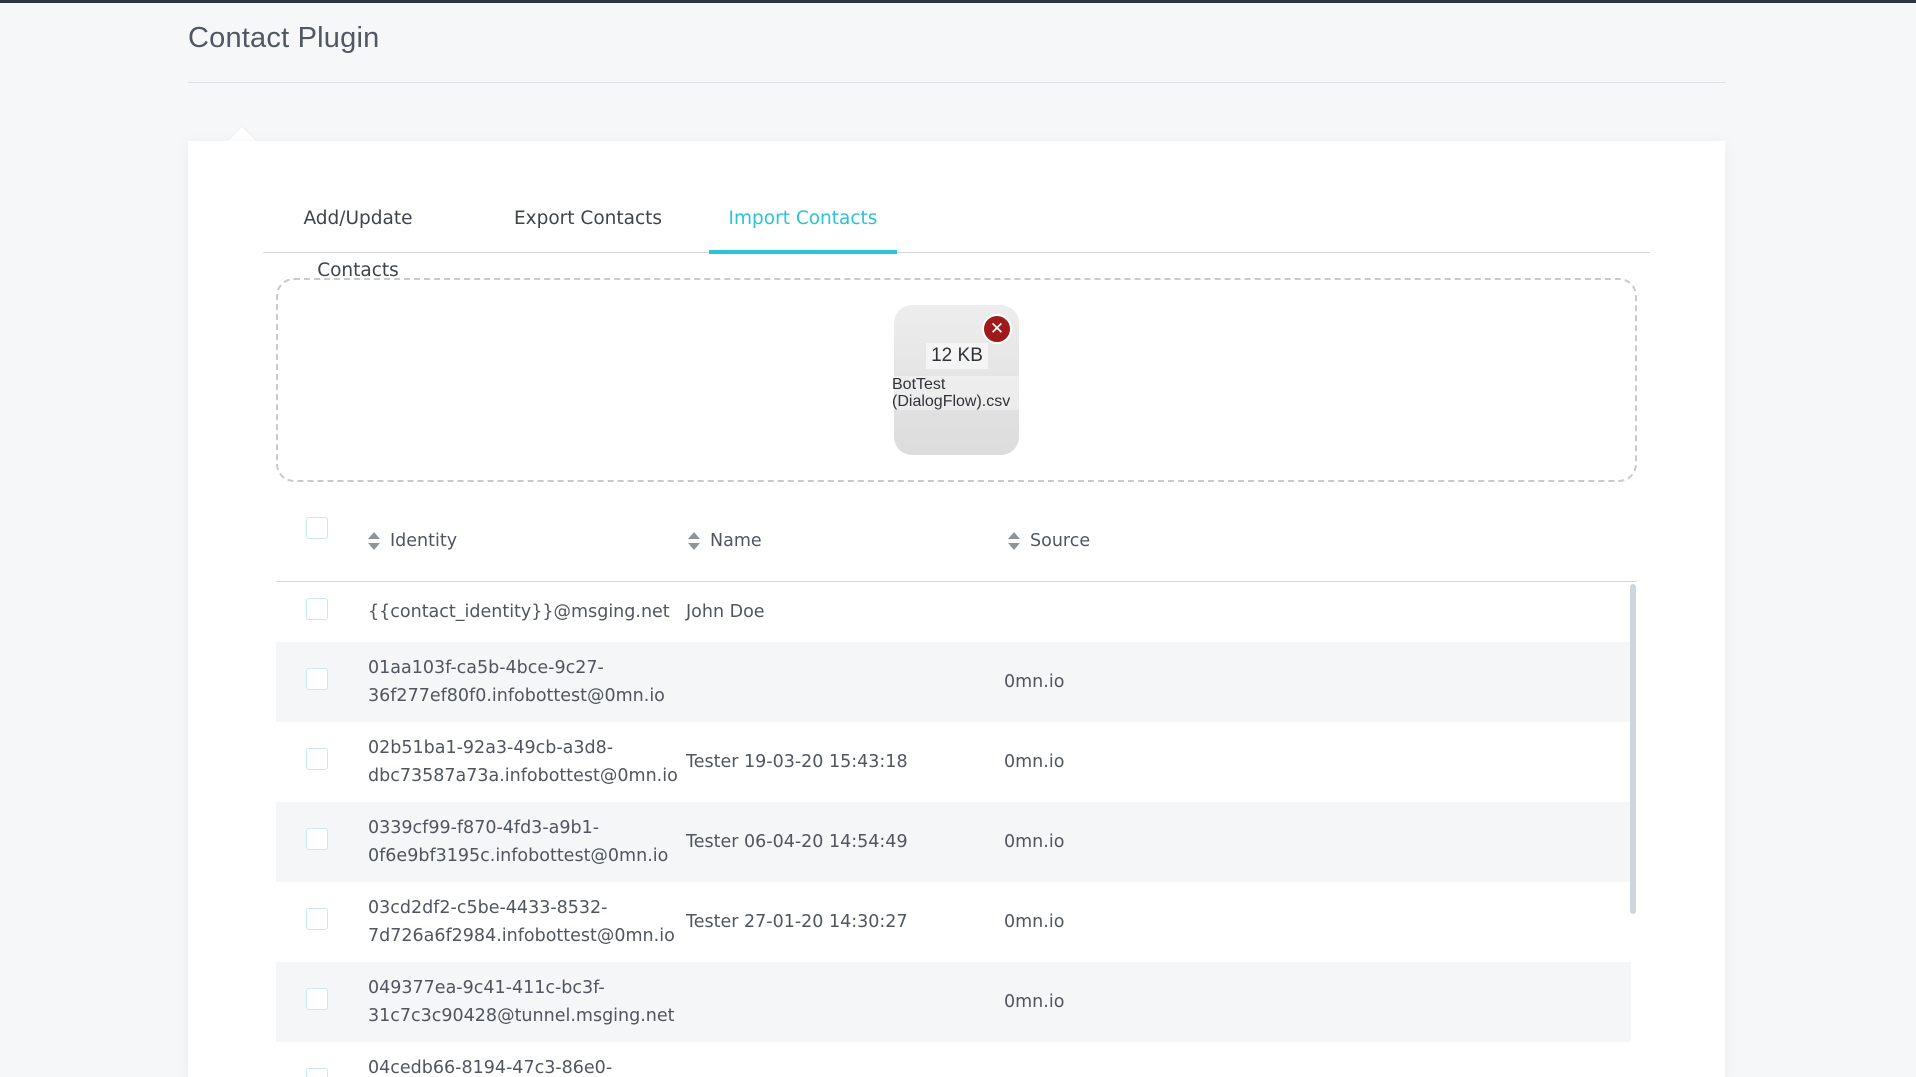 The height and width of the screenshot is (1077, 1916). What do you see at coordinates (953, 612) in the screenshot?
I see `table-row: {{contact_identity}}@msging.net John Doe` at bounding box center [953, 612].